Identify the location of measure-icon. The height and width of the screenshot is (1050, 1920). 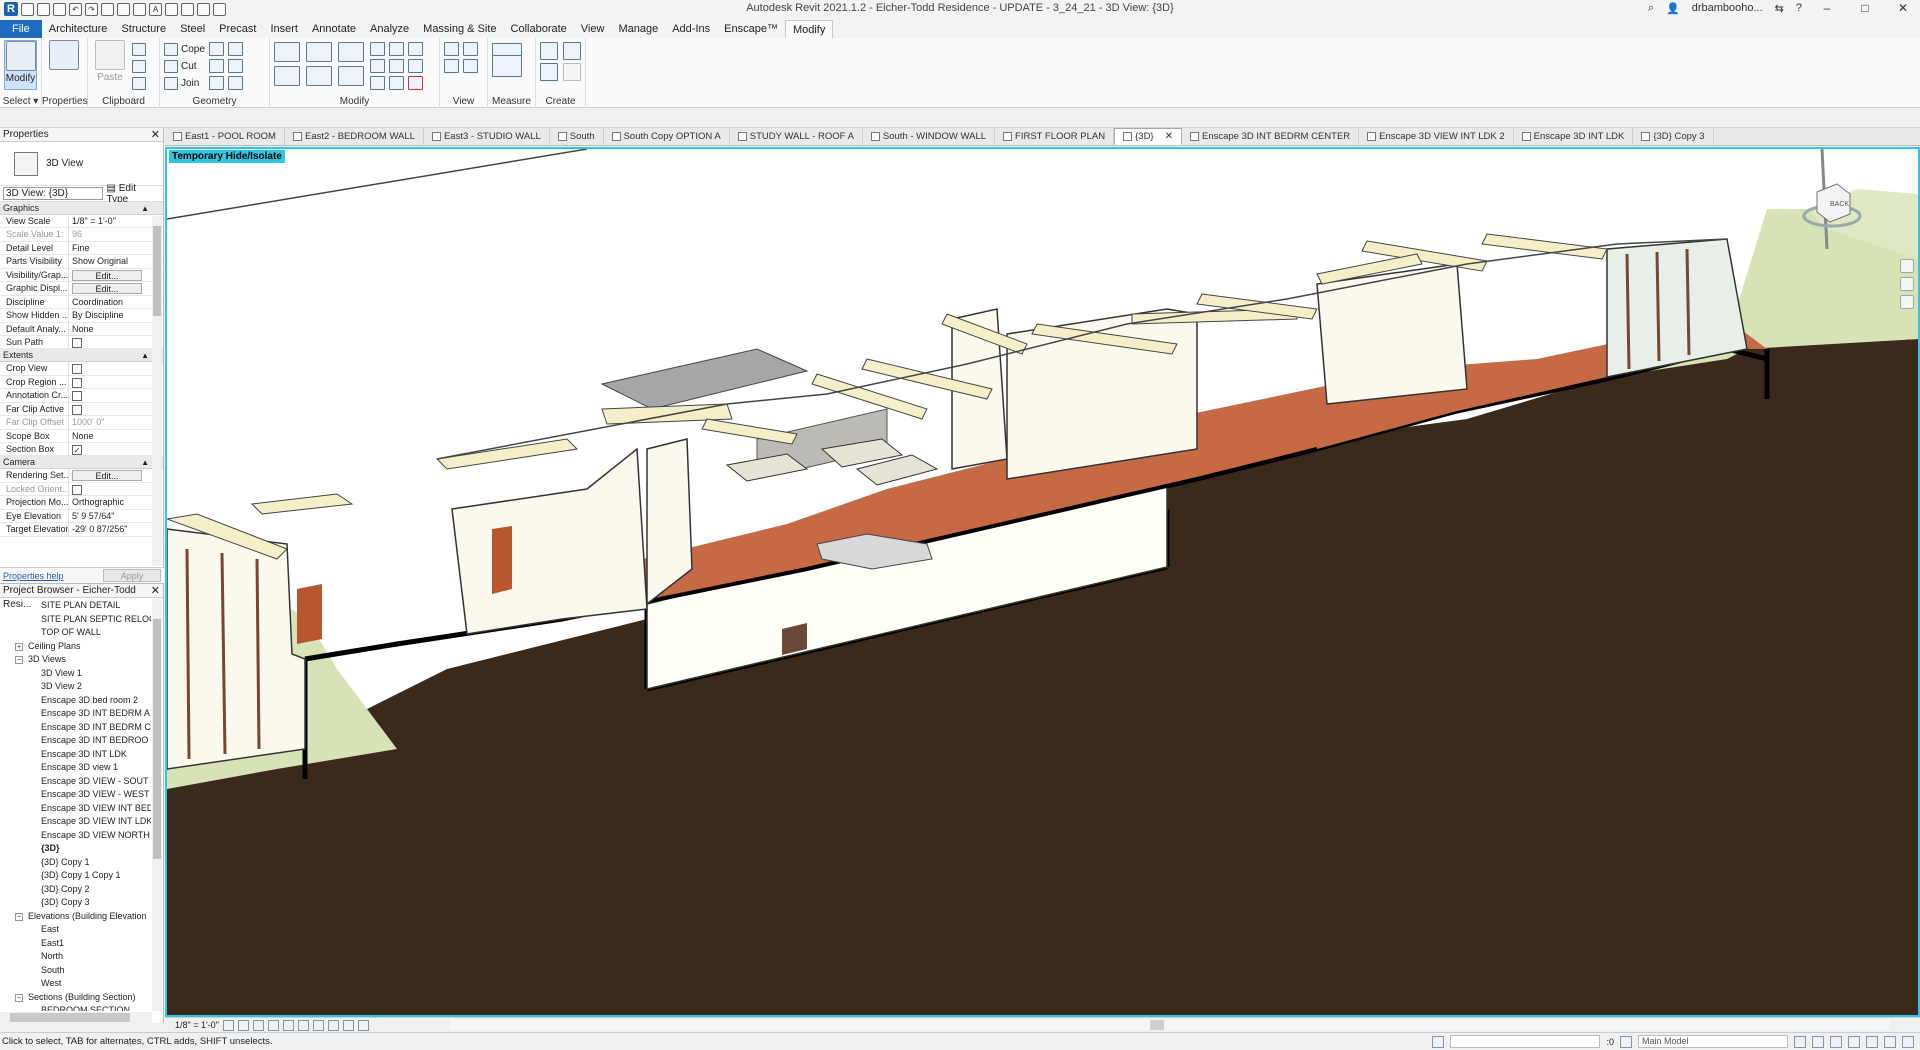
(123, 9).